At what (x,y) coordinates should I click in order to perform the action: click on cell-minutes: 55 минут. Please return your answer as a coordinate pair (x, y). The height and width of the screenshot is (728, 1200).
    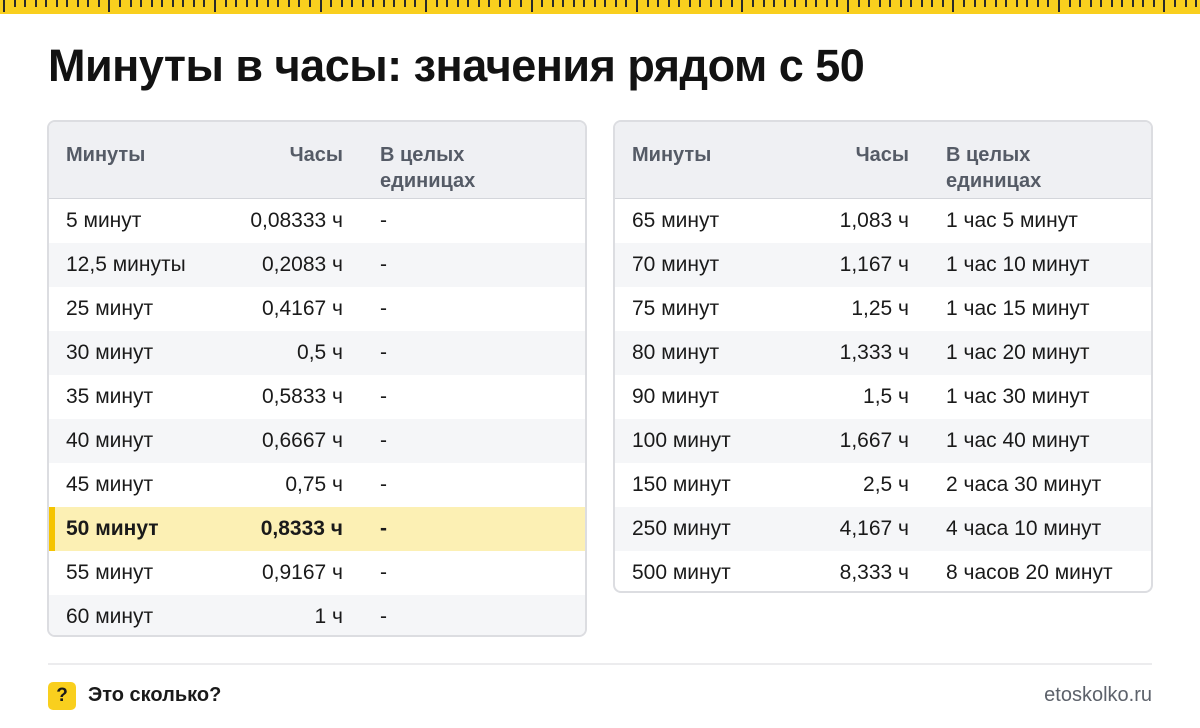
    Looking at the image, I should click on (110, 572).